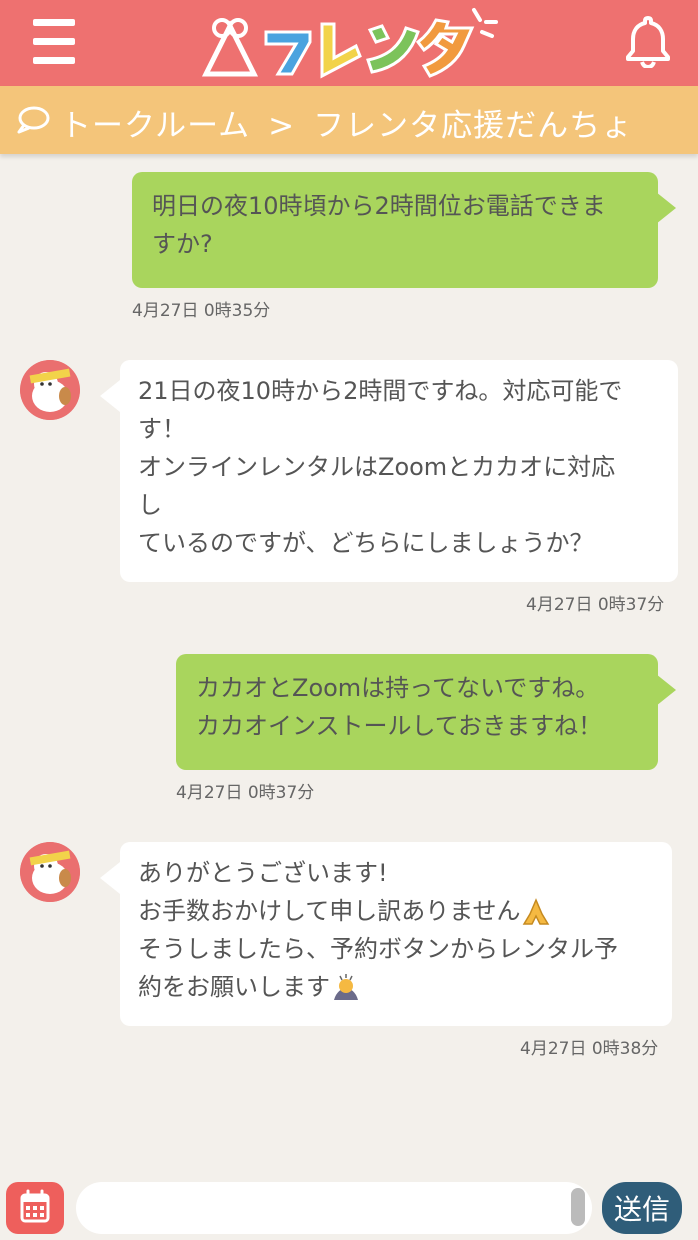 This screenshot has height=1240, width=698. I want to click on person-bowing-emoji, so click(346, 987).